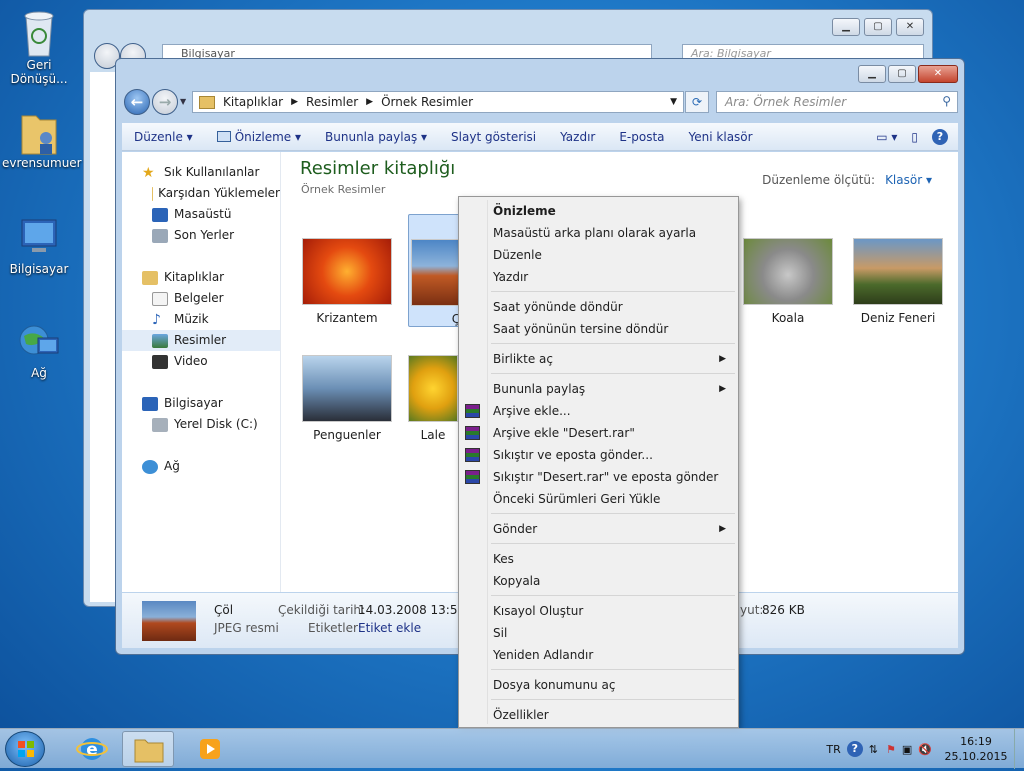 The image size is (1024, 771). What do you see at coordinates (39, 350) in the screenshot?
I see `desktop-icon-network: Ağ` at bounding box center [39, 350].